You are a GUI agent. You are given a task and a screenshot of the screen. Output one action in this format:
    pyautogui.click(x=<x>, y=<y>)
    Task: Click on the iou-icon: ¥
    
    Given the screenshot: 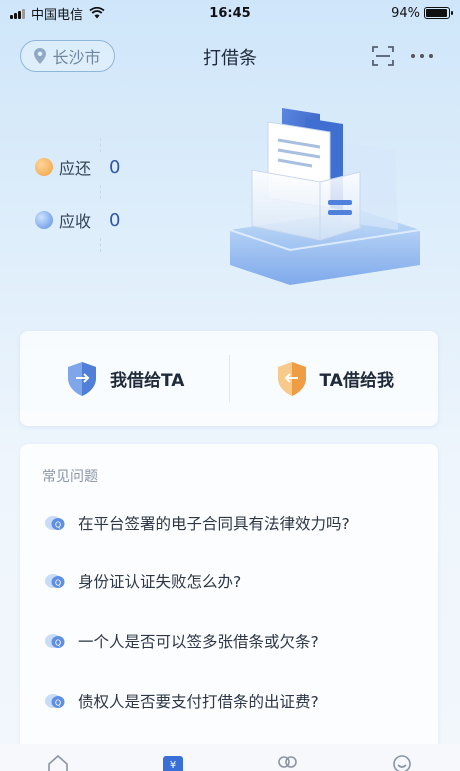 What is the action you would take?
    pyautogui.click(x=173, y=762)
    